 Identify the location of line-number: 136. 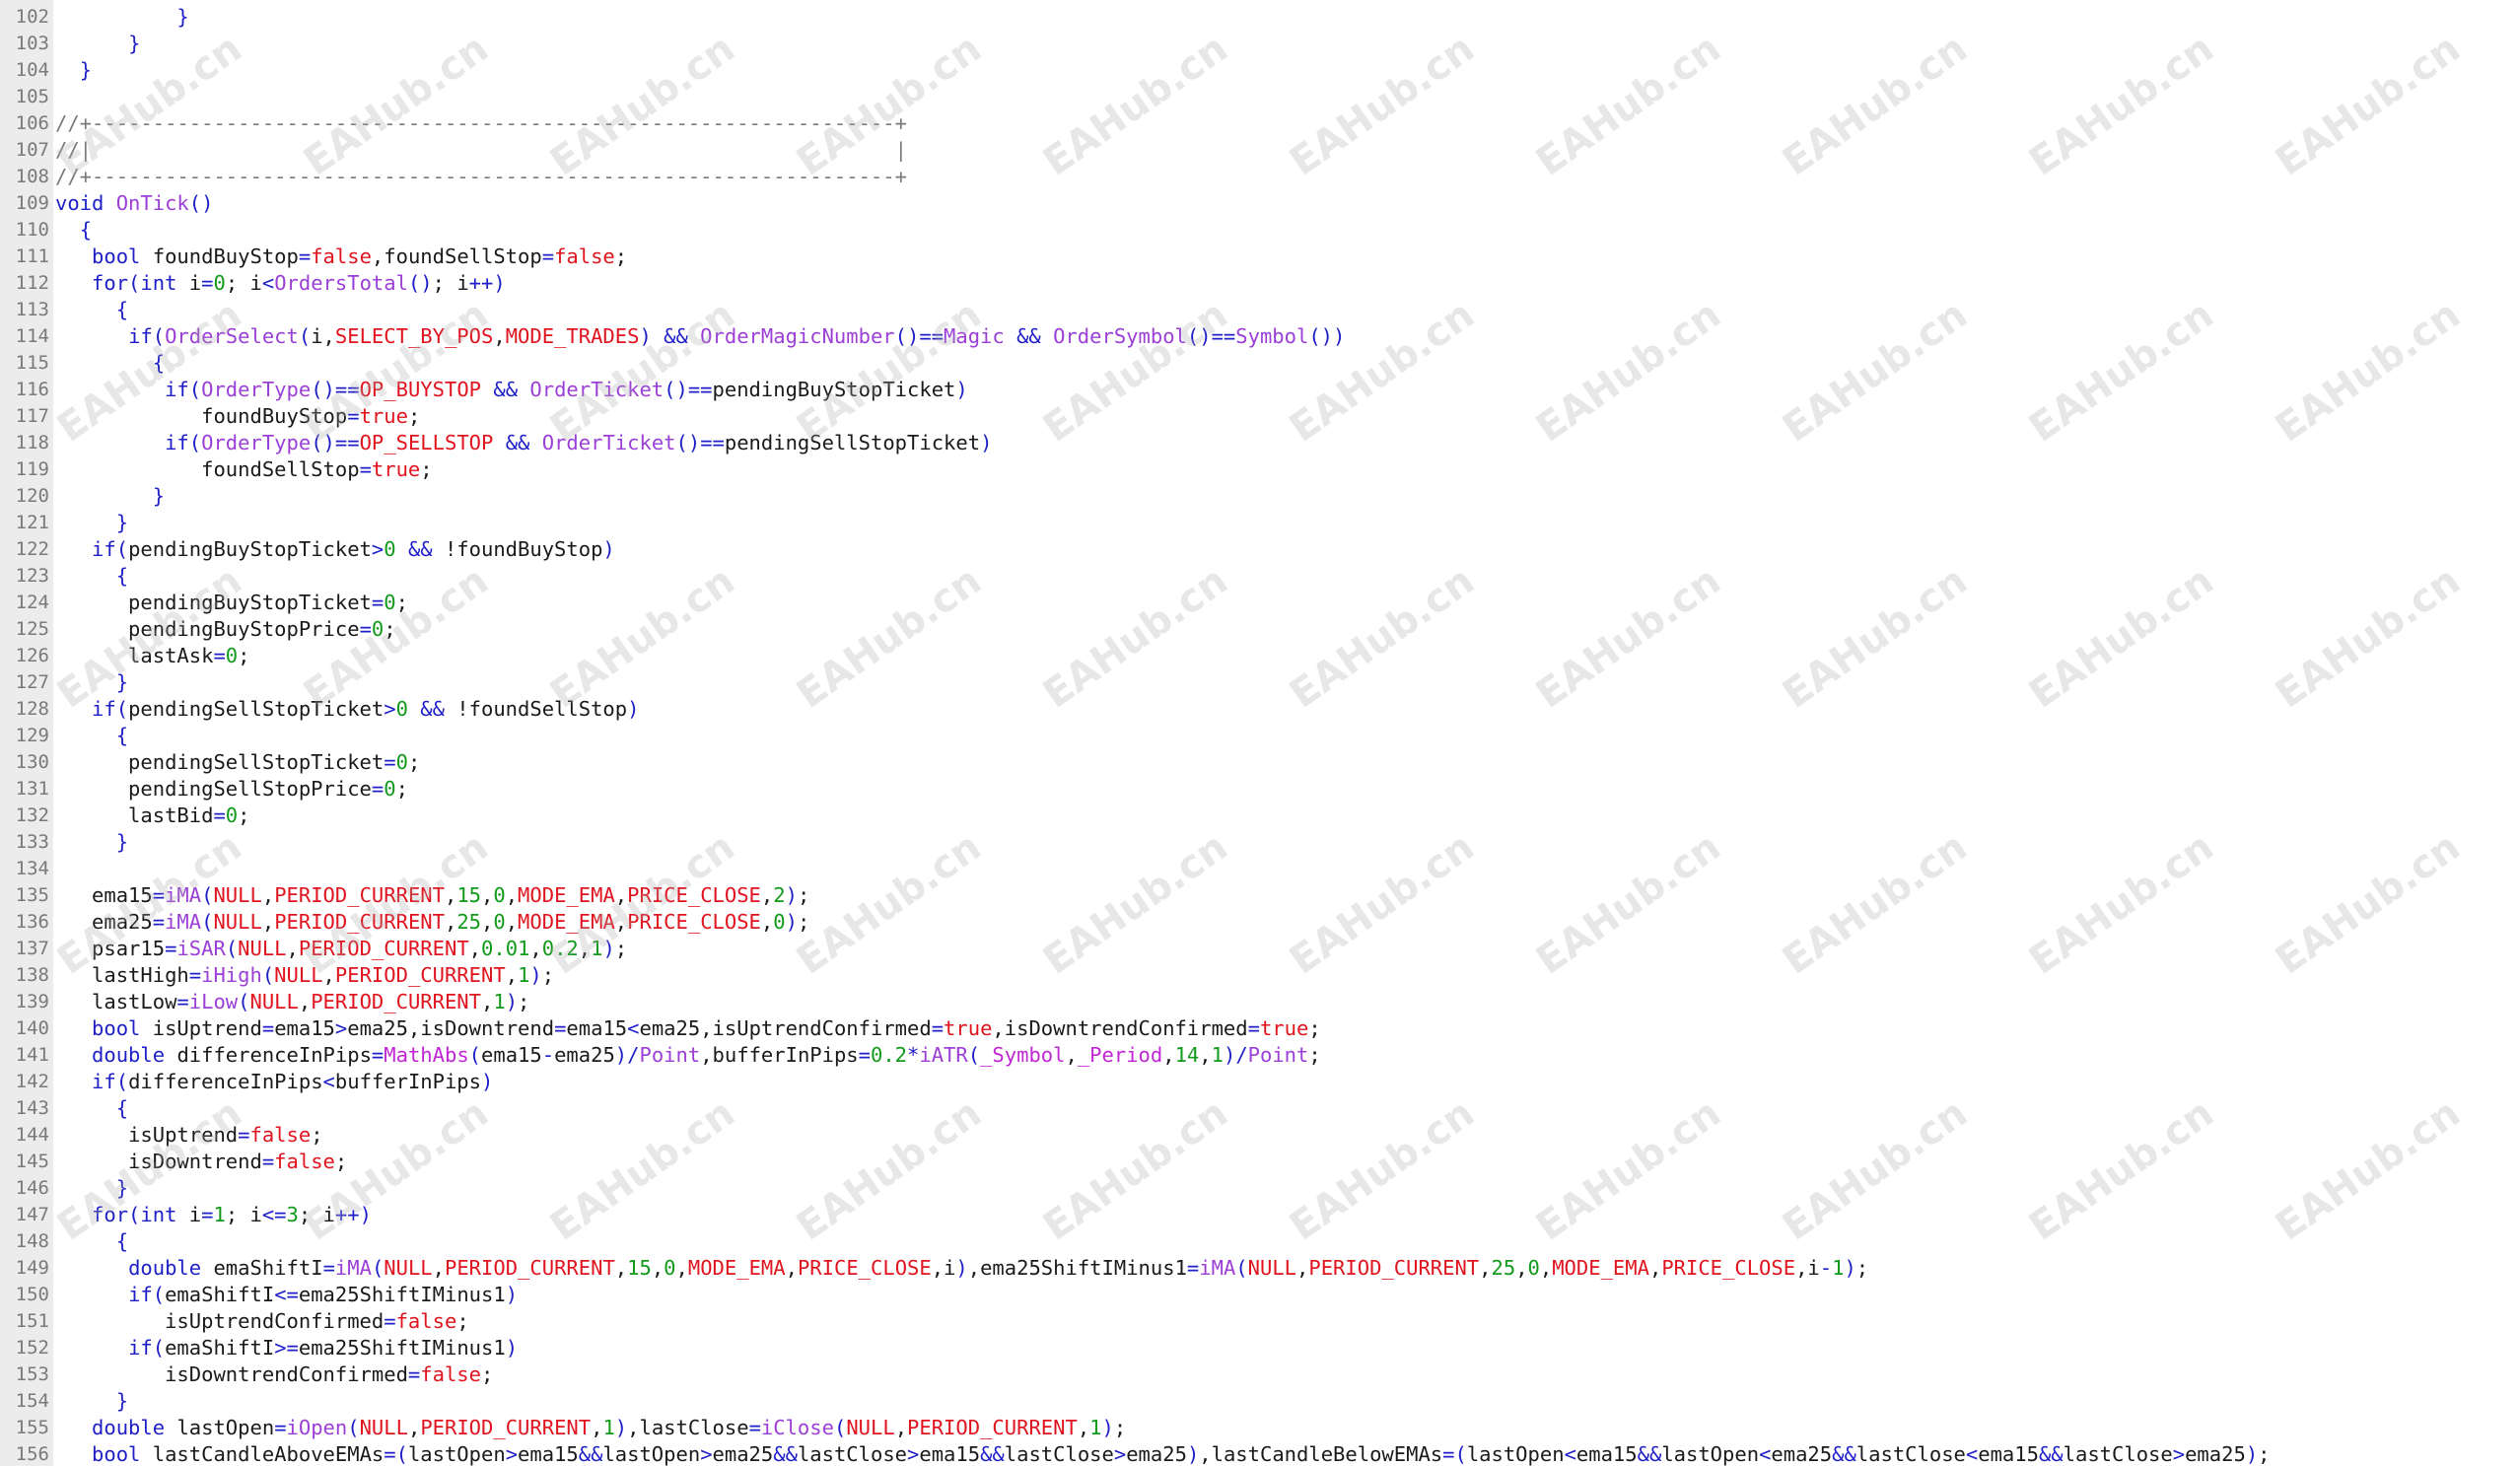
(32, 922).